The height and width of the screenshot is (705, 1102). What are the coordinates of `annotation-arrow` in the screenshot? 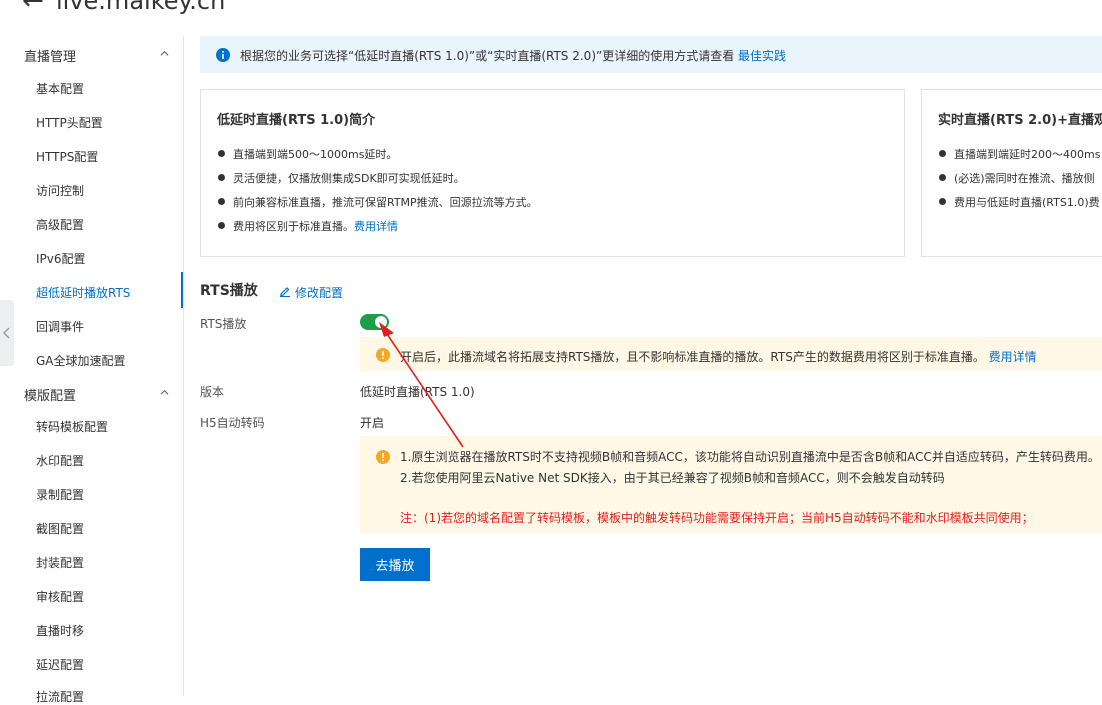 It's located at (421, 385).